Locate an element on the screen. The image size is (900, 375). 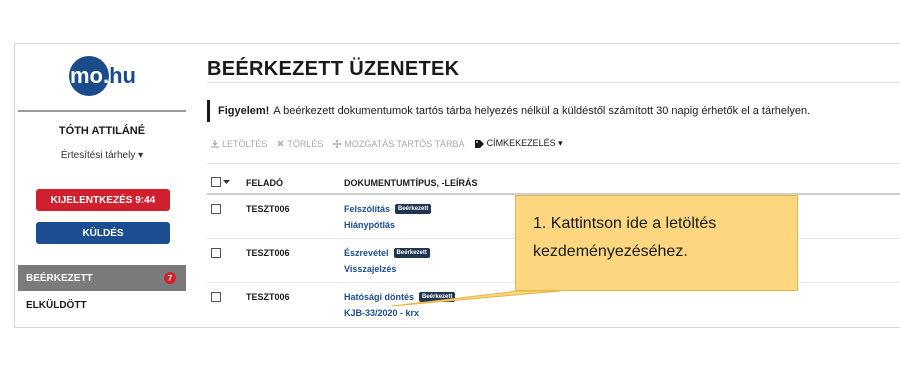
column-header-doctype: DOKUMENTUMTÍPUS, -LEÍRÁS is located at coordinates (411, 183).